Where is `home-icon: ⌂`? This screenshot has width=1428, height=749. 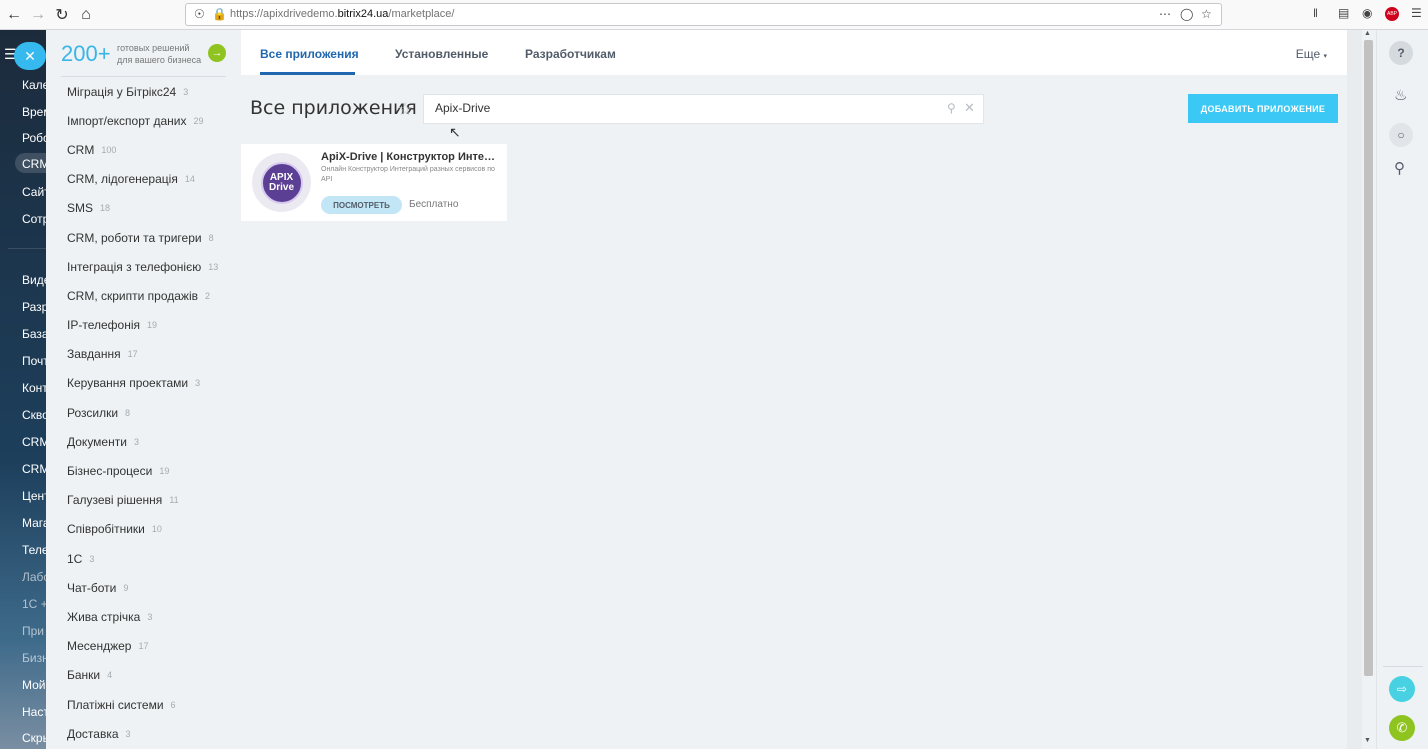 home-icon: ⌂ is located at coordinates (86, 15).